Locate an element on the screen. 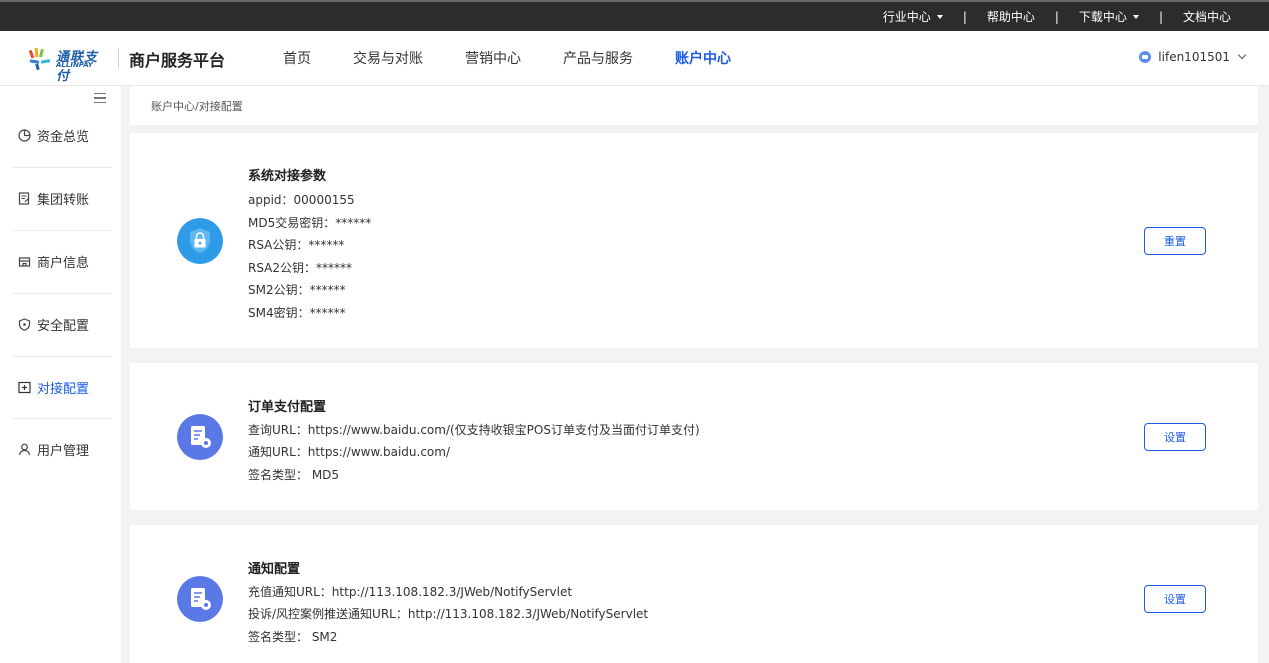  chevron-down-icon is located at coordinates (1242, 55).